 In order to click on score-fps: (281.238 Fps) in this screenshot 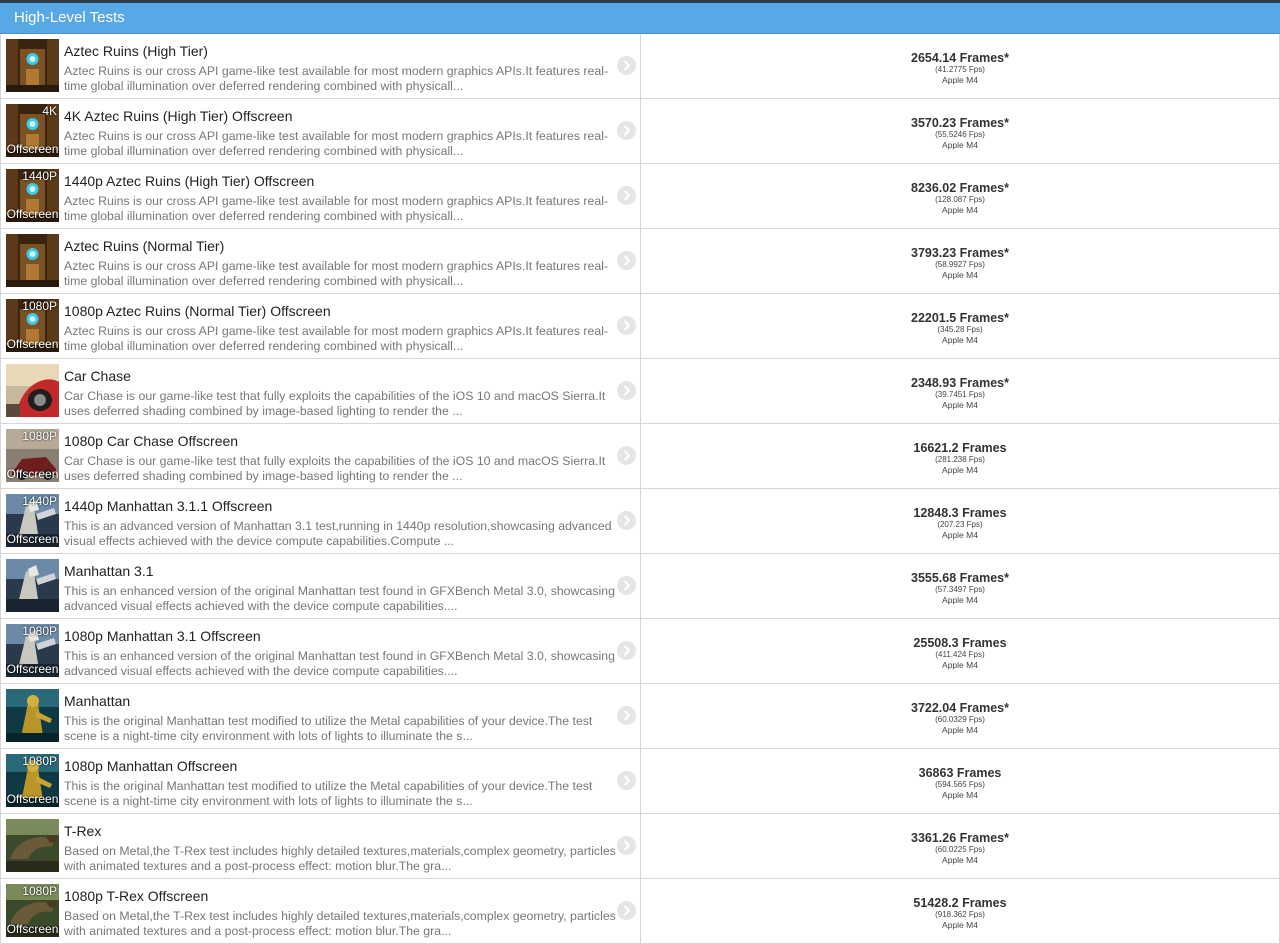, I will do `click(960, 459)`.